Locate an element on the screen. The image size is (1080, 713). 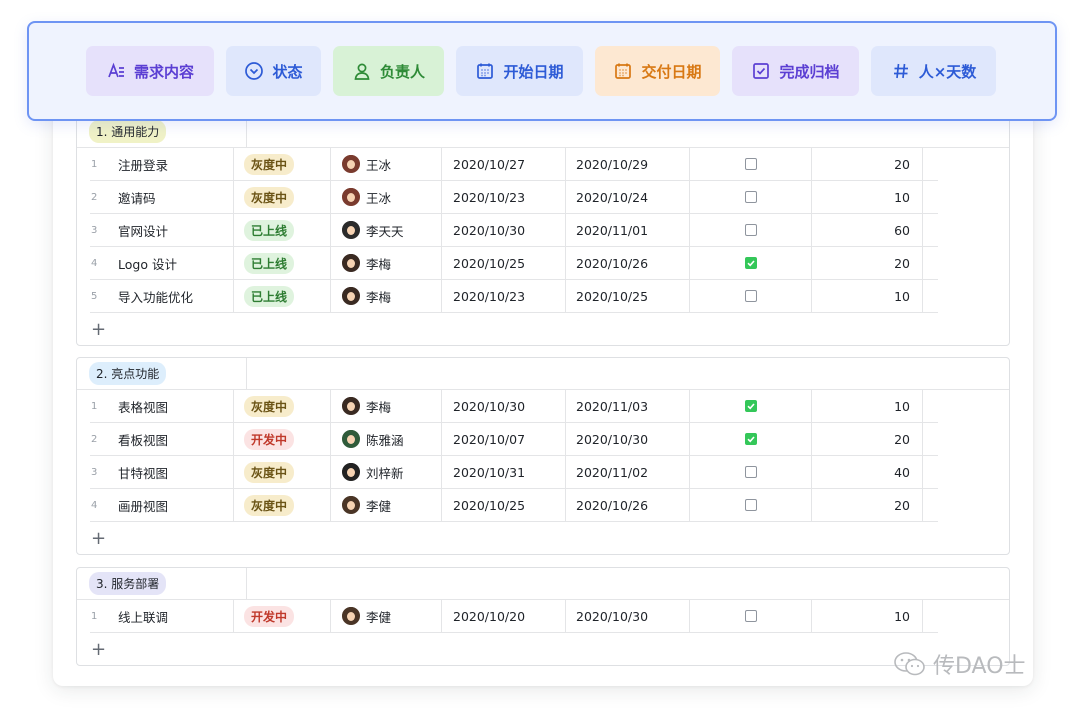
table-row: 5 导入功能优化 已上线 李梅 2020/10/23 2020/10/25 10 is located at coordinates (514, 296).